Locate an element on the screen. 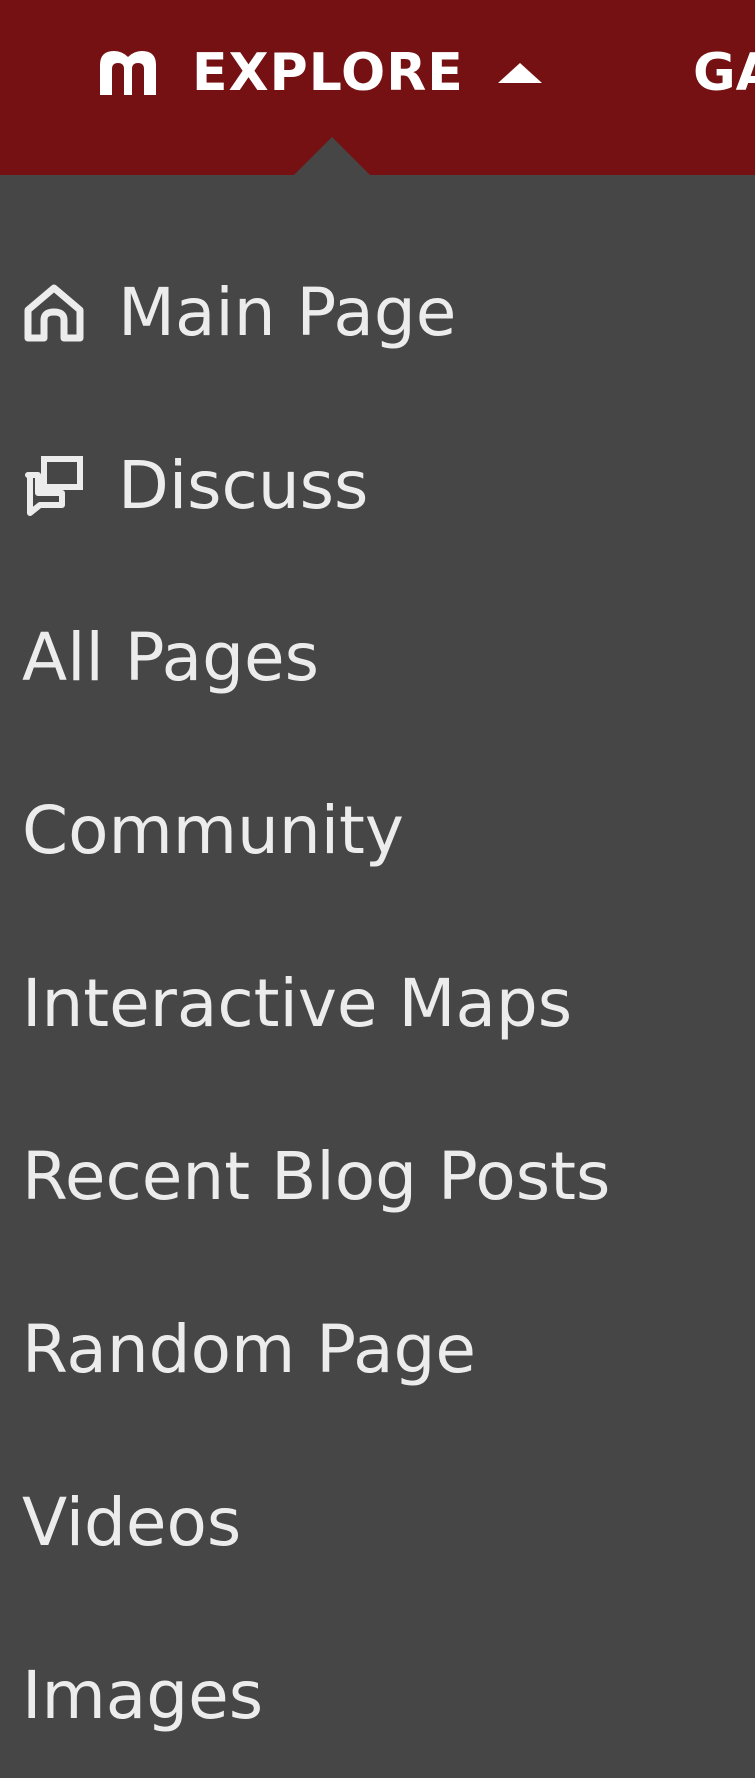 The width and height of the screenshot is (755, 1778). menu-item-community: Community is located at coordinates (213, 830).